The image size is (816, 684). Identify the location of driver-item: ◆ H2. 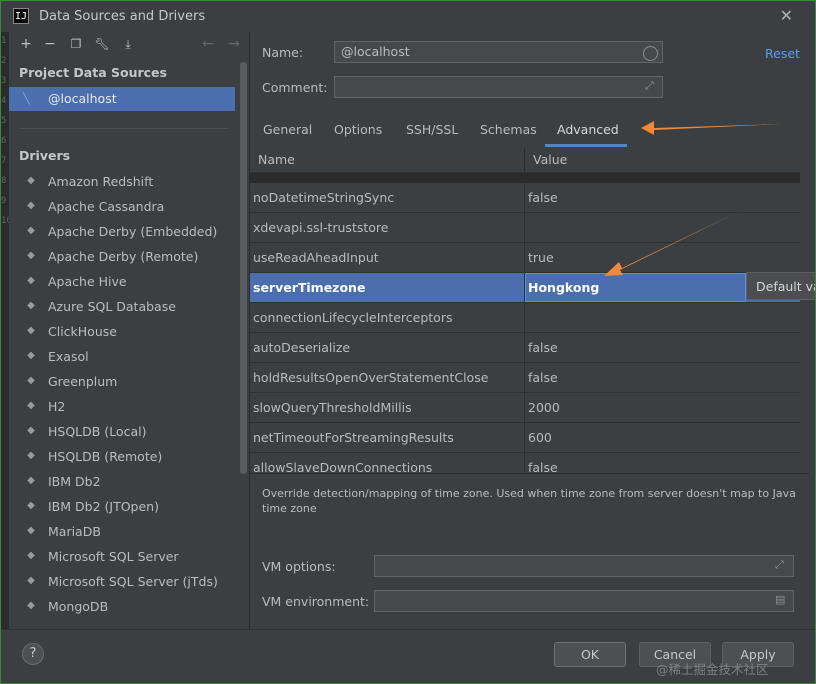
(122, 406).